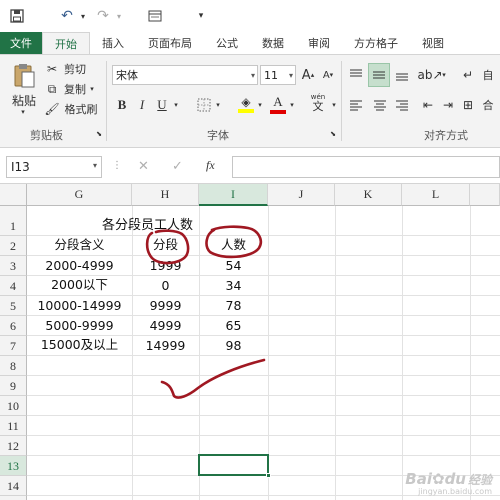 Image resolution: width=500 pixels, height=500 pixels. Describe the element at coordinates (75, 89) in the screenshot. I see `copy-button: 复制` at that location.